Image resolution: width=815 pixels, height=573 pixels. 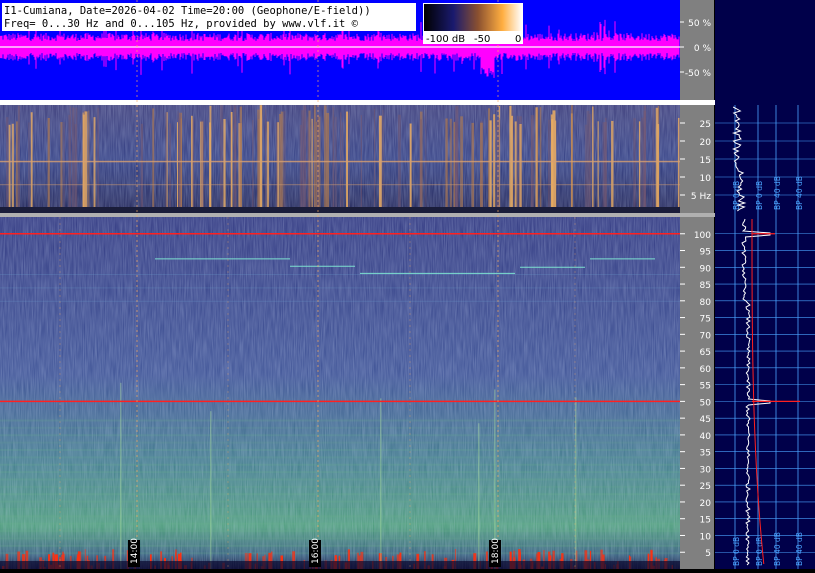 I want to click on top-ytick-label: 25, so click(x=705, y=125).